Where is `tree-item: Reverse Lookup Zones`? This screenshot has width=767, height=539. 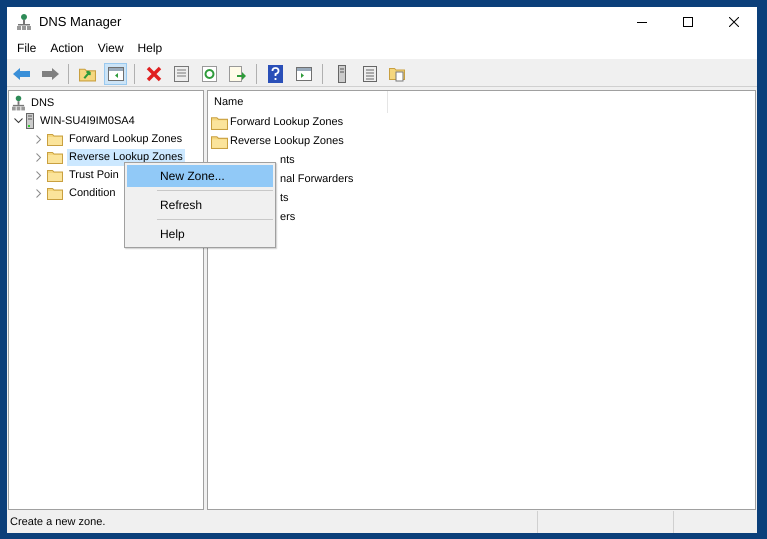
tree-item: Reverse Lookup Zones is located at coordinates (126, 157).